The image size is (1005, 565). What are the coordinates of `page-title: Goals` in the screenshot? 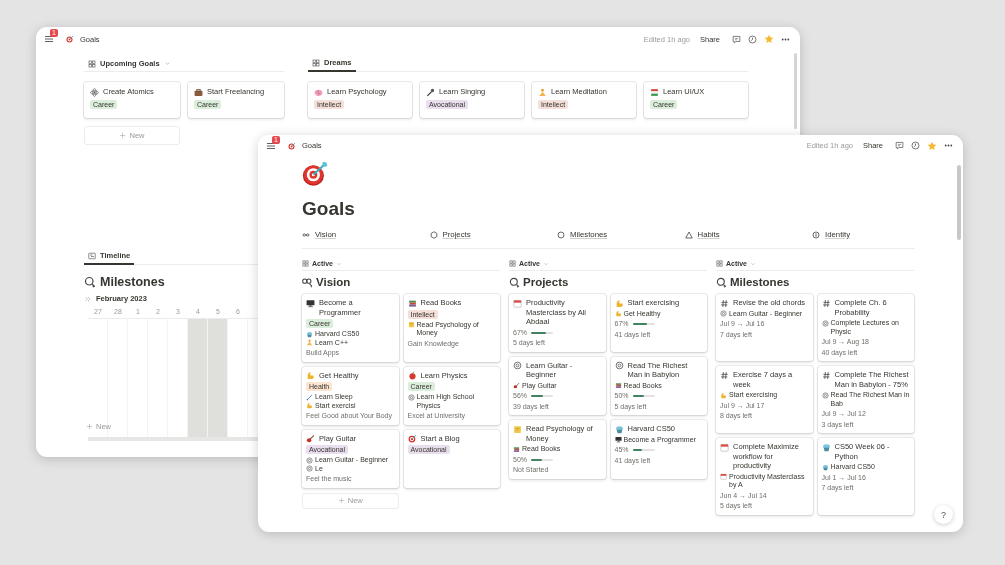 It's located at (329, 208).